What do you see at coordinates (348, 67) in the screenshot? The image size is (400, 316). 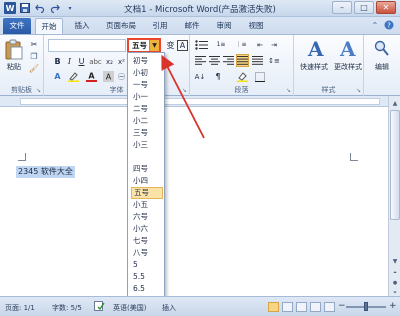 I see `change-styles-label: 更改样式` at bounding box center [348, 67].